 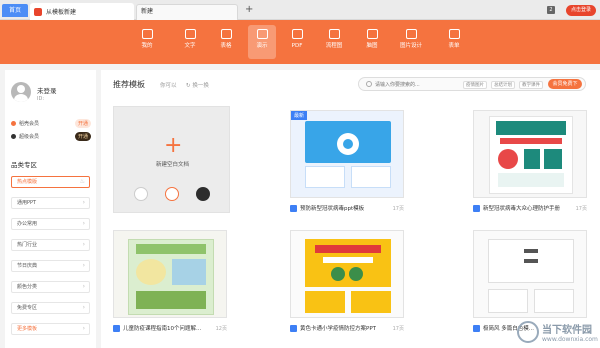 What do you see at coordinates (187, 12) in the screenshot?
I see `tab-new: 新建` at bounding box center [187, 12].